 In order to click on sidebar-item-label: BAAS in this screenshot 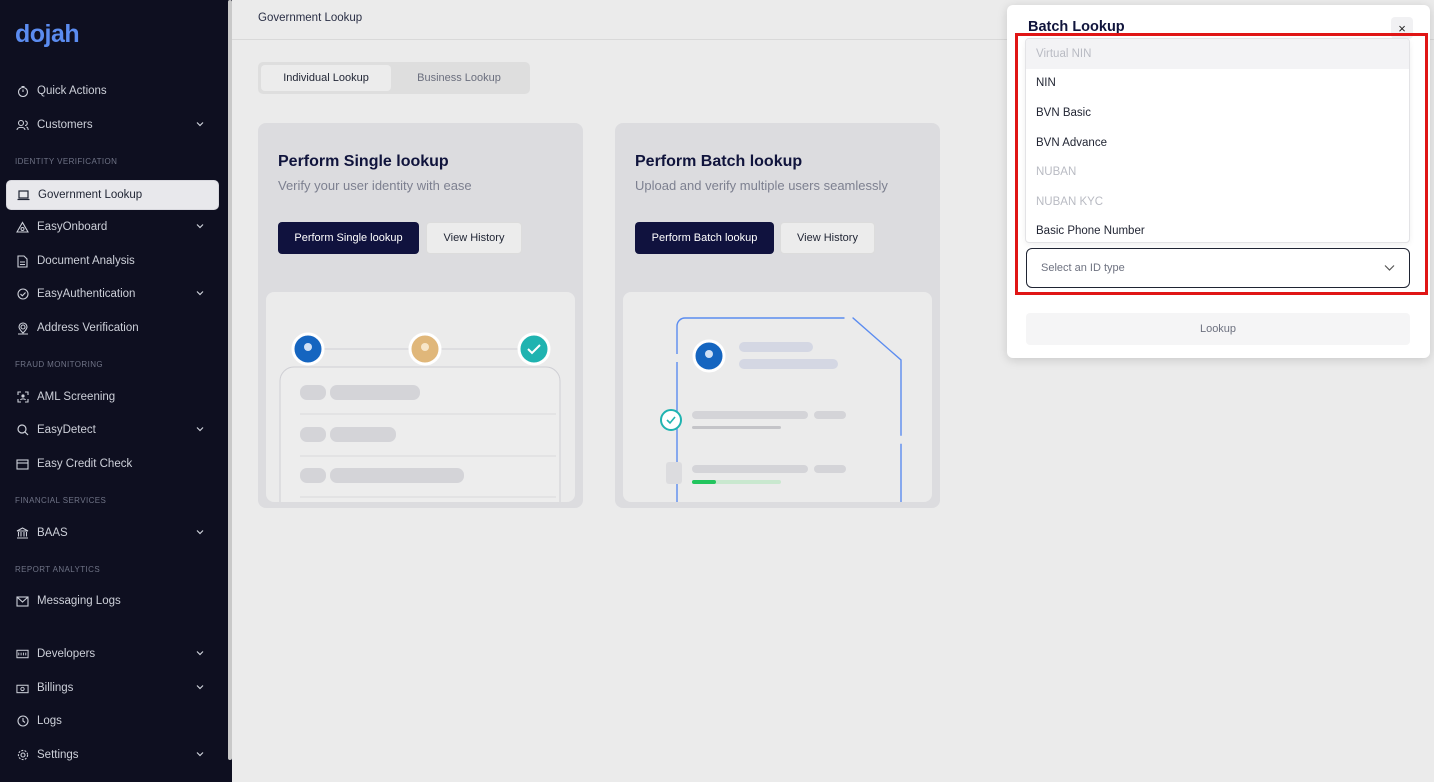, I will do `click(52, 533)`.